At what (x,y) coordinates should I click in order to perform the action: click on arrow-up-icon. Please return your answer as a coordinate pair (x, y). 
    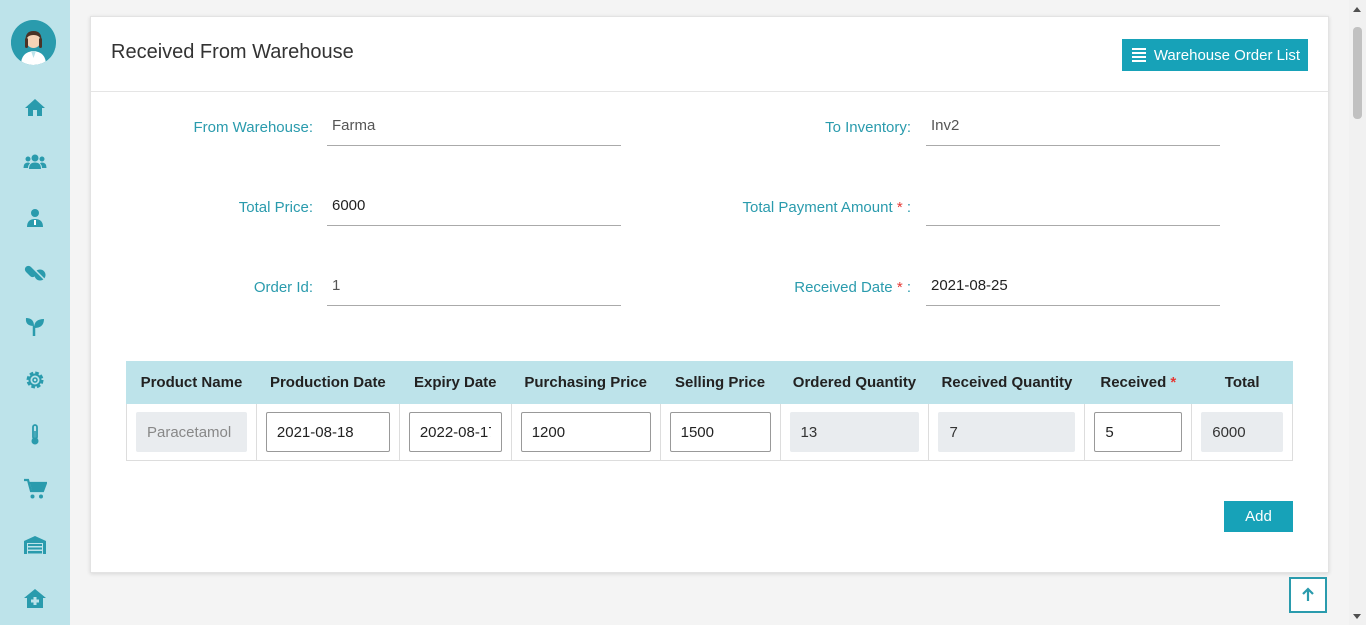
    Looking at the image, I should click on (1308, 594).